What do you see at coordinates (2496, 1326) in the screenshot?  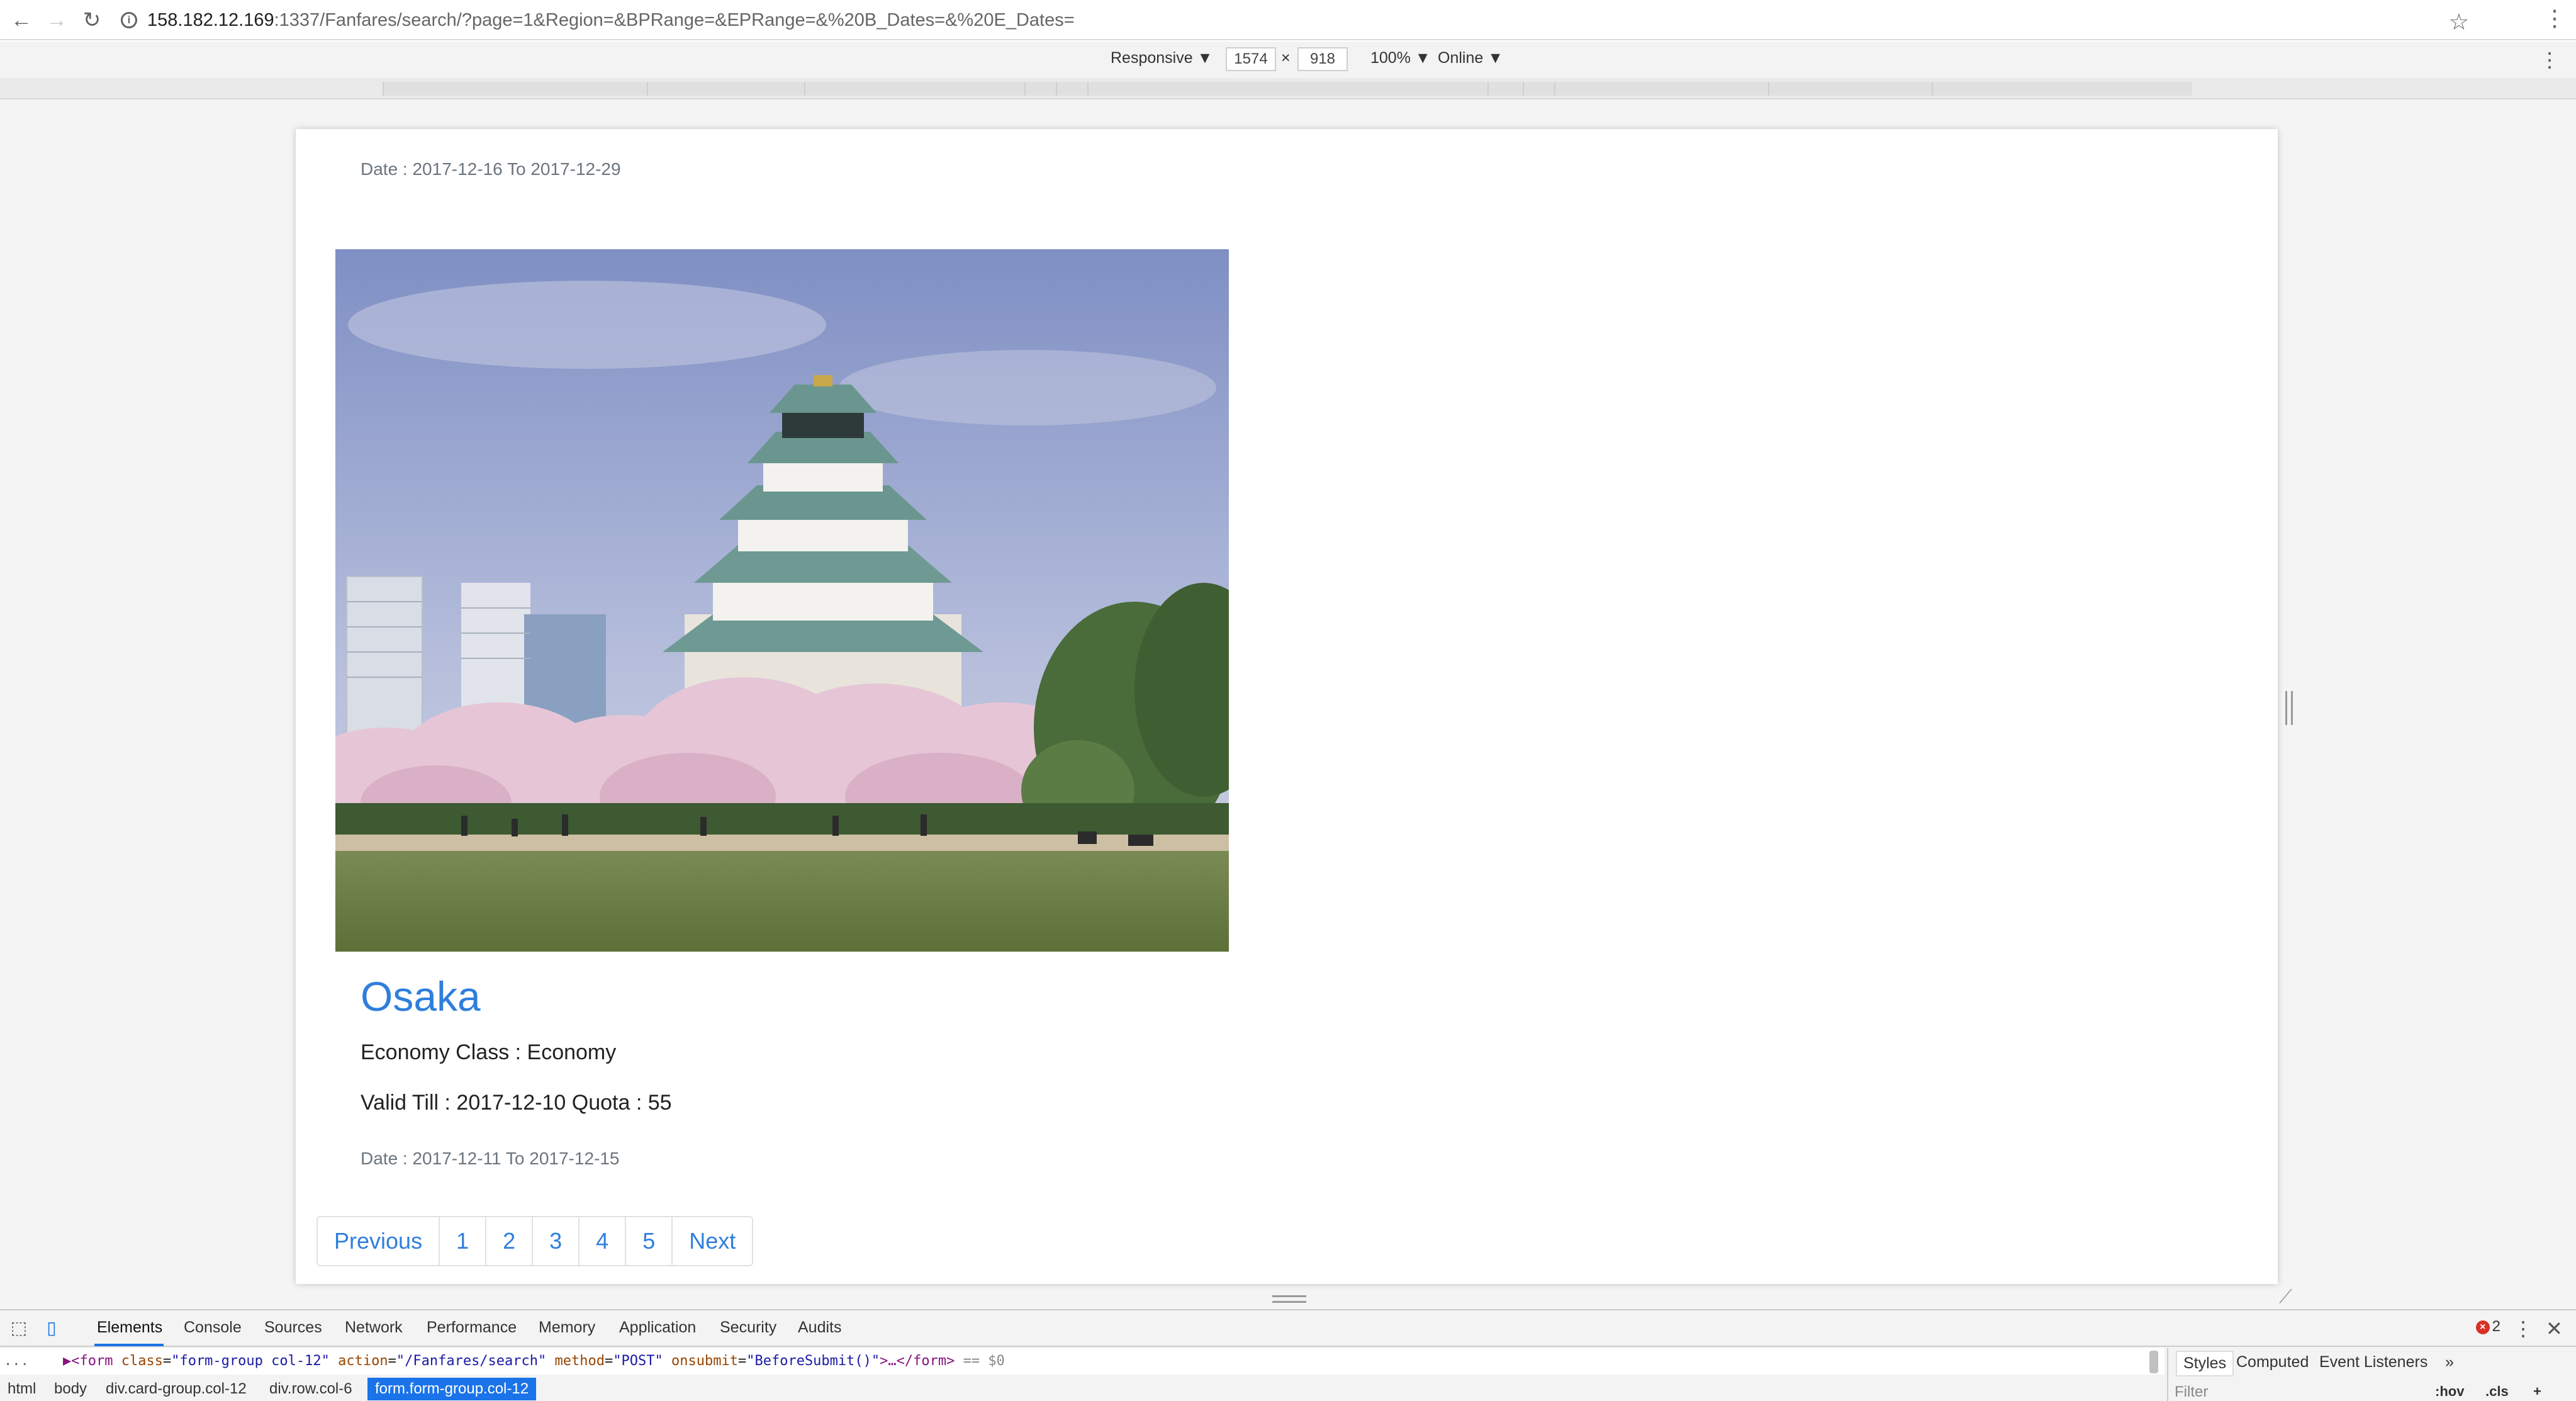 I see `error-count: 2` at bounding box center [2496, 1326].